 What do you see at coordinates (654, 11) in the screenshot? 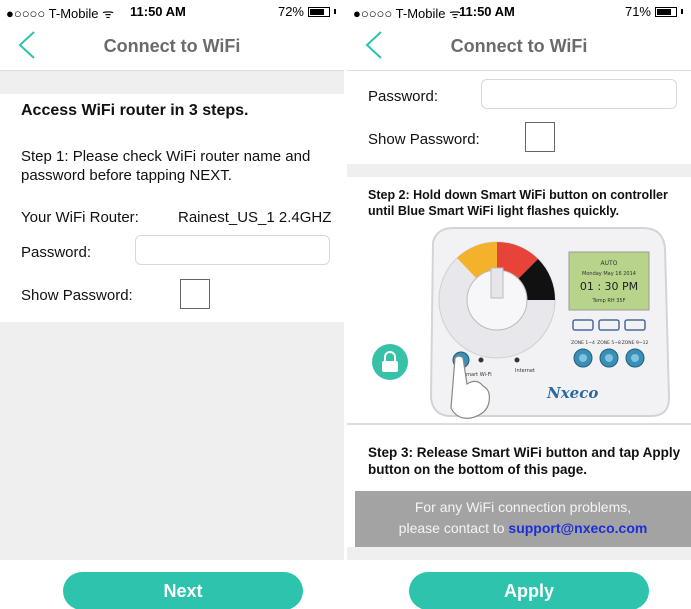
I see `battery-indicator: 71%` at bounding box center [654, 11].